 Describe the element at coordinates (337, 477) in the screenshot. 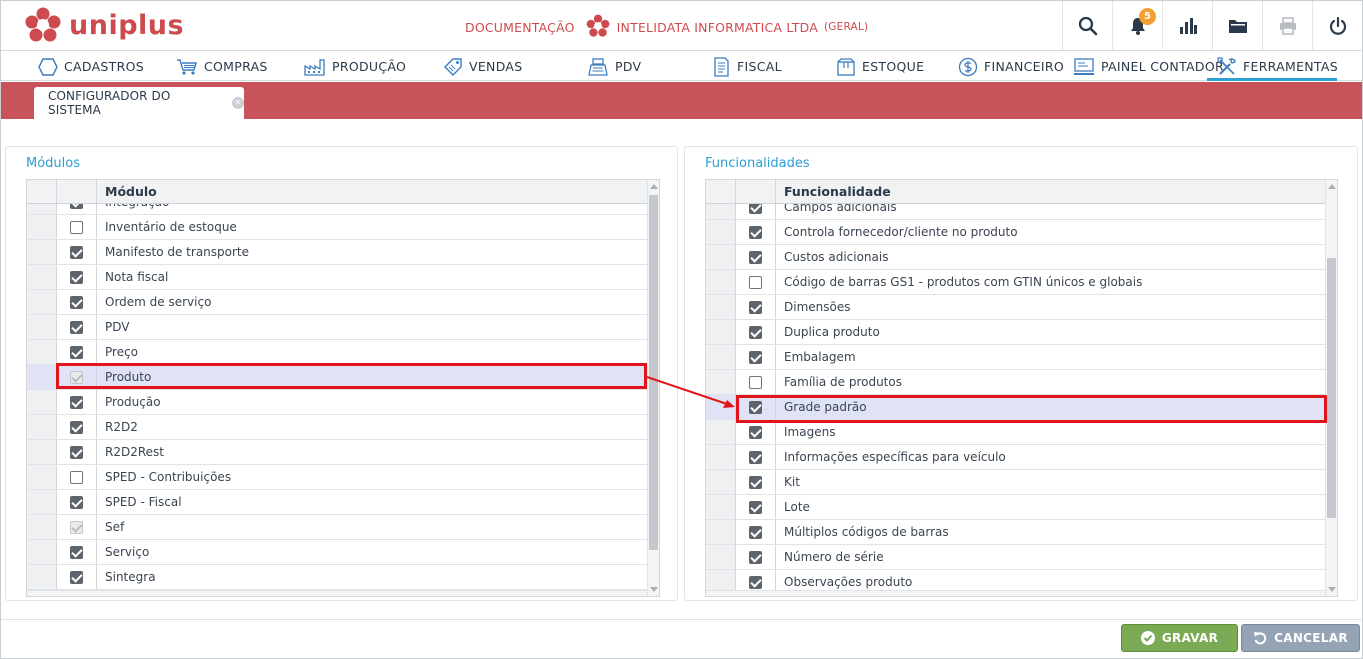

I see `table-row: SPED - Contribuições` at that location.